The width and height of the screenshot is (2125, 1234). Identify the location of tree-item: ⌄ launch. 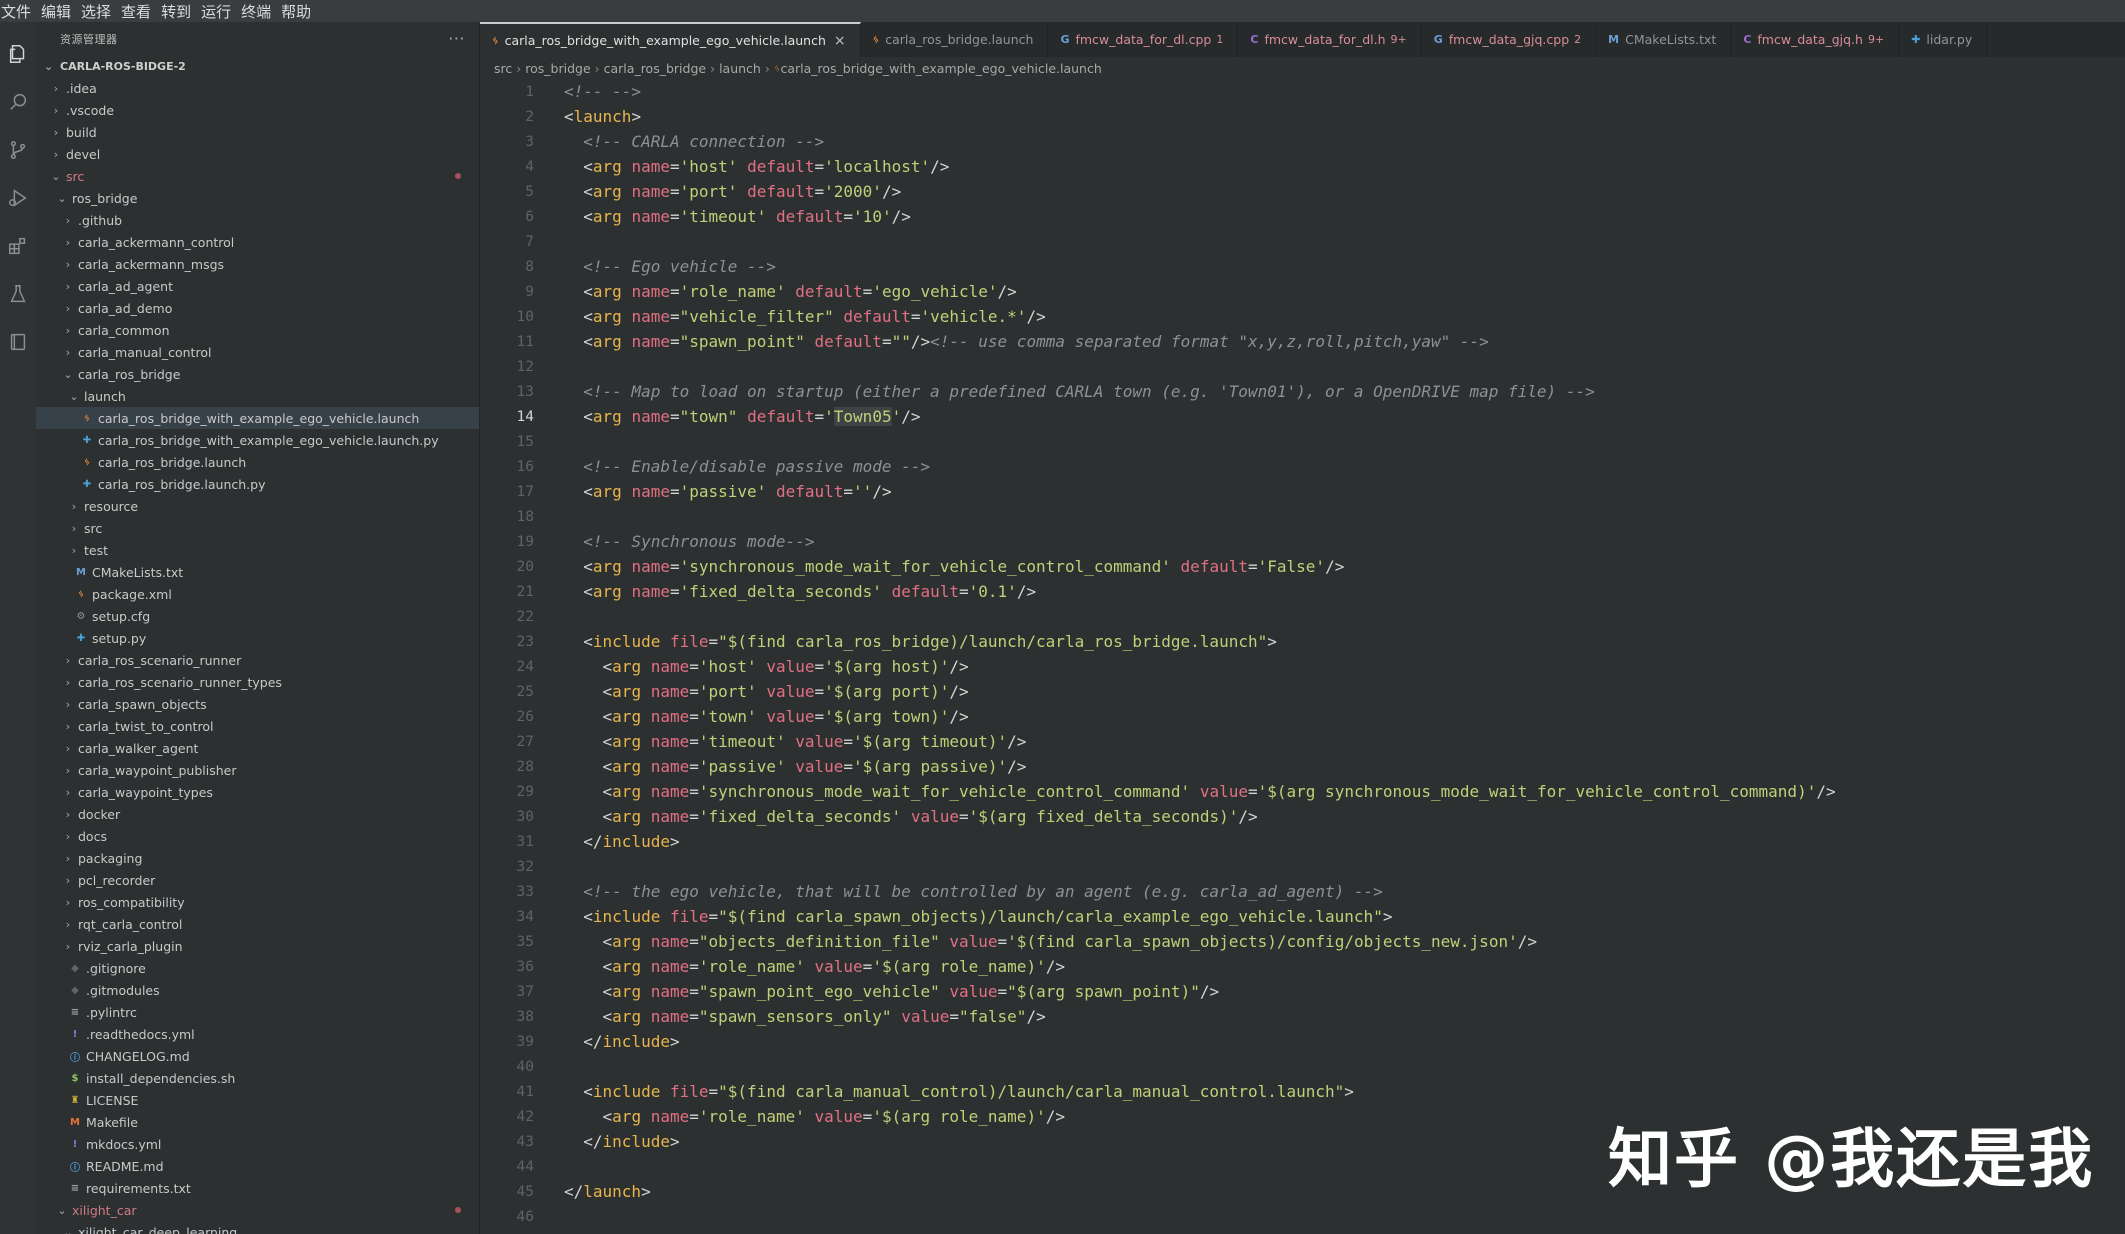
(257, 396).